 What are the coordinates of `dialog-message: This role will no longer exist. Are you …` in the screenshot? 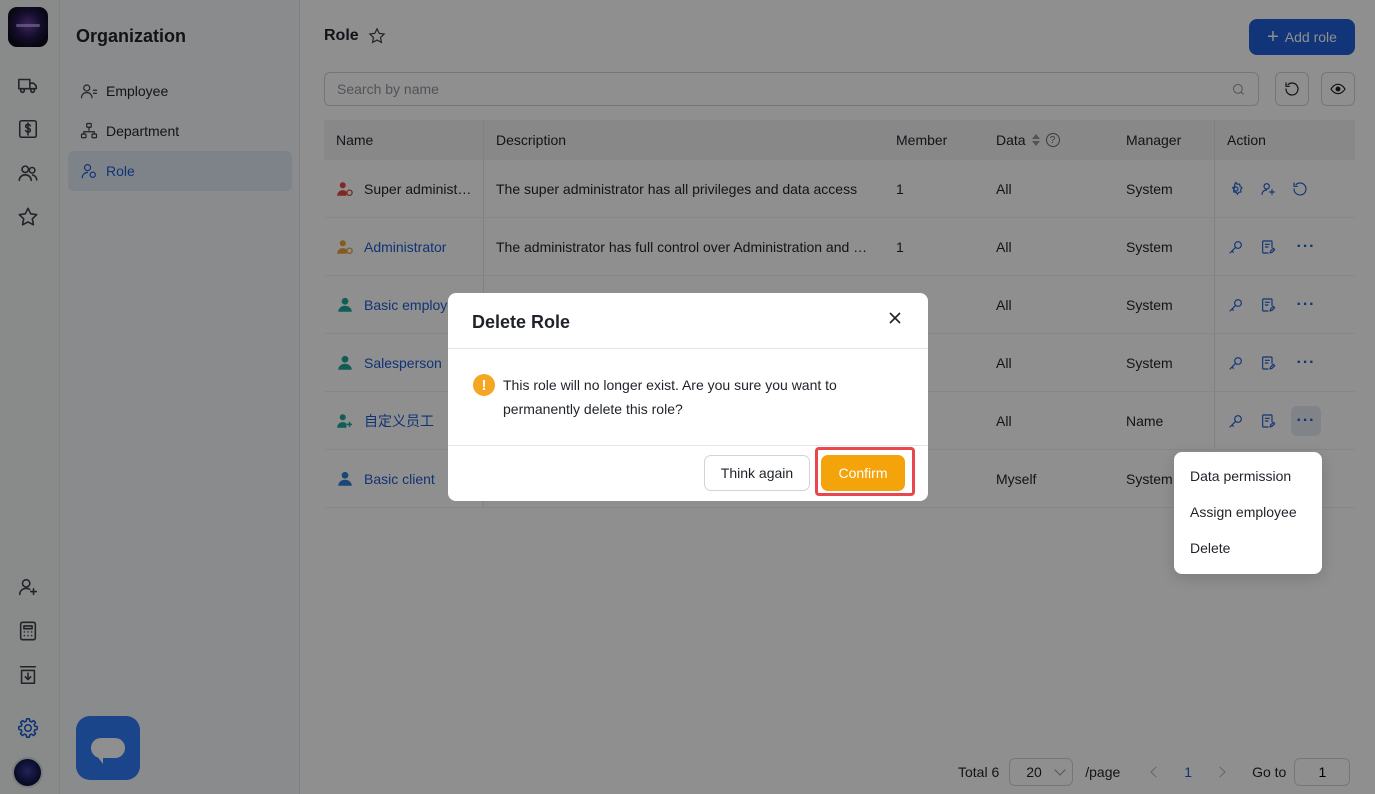 It's located at (670, 397).